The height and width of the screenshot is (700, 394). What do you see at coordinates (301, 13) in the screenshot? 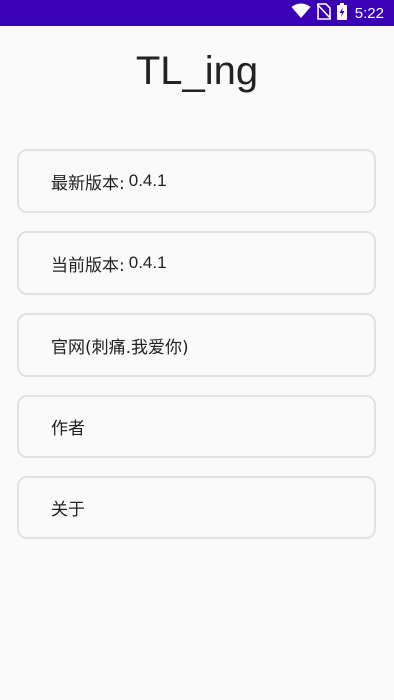
I see `wifi-icon` at bounding box center [301, 13].